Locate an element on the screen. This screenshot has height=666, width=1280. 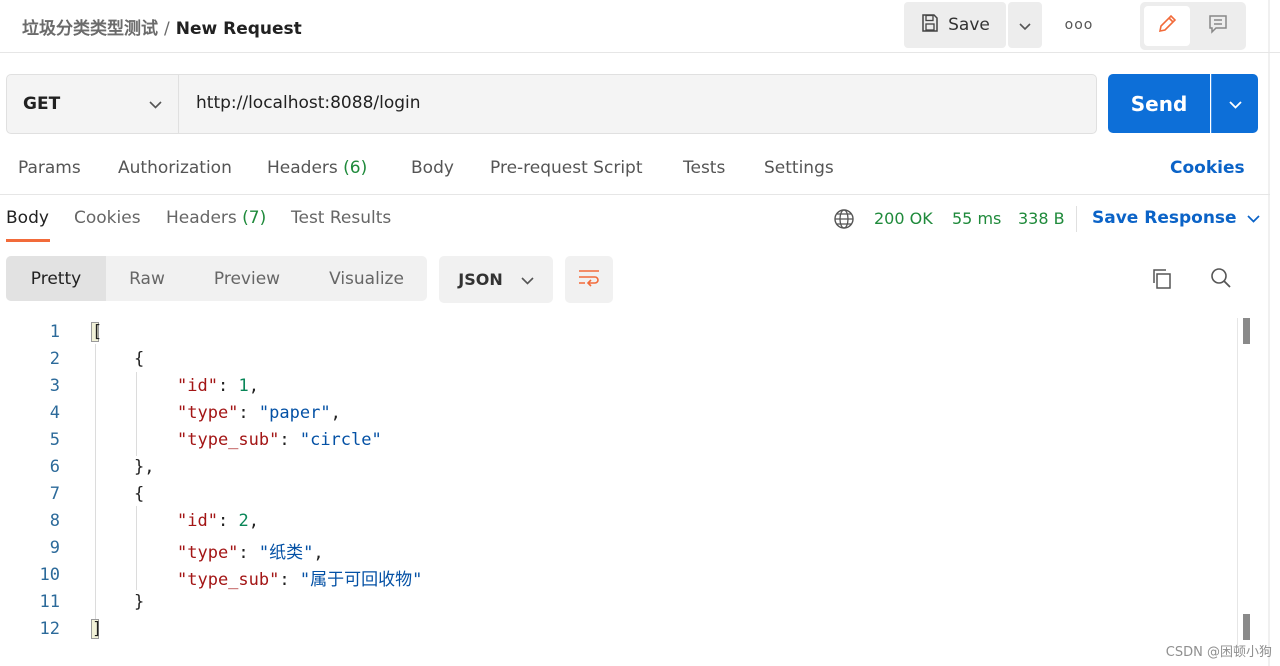
code-line: "type": "纸类", is located at coordinates (250, 553).